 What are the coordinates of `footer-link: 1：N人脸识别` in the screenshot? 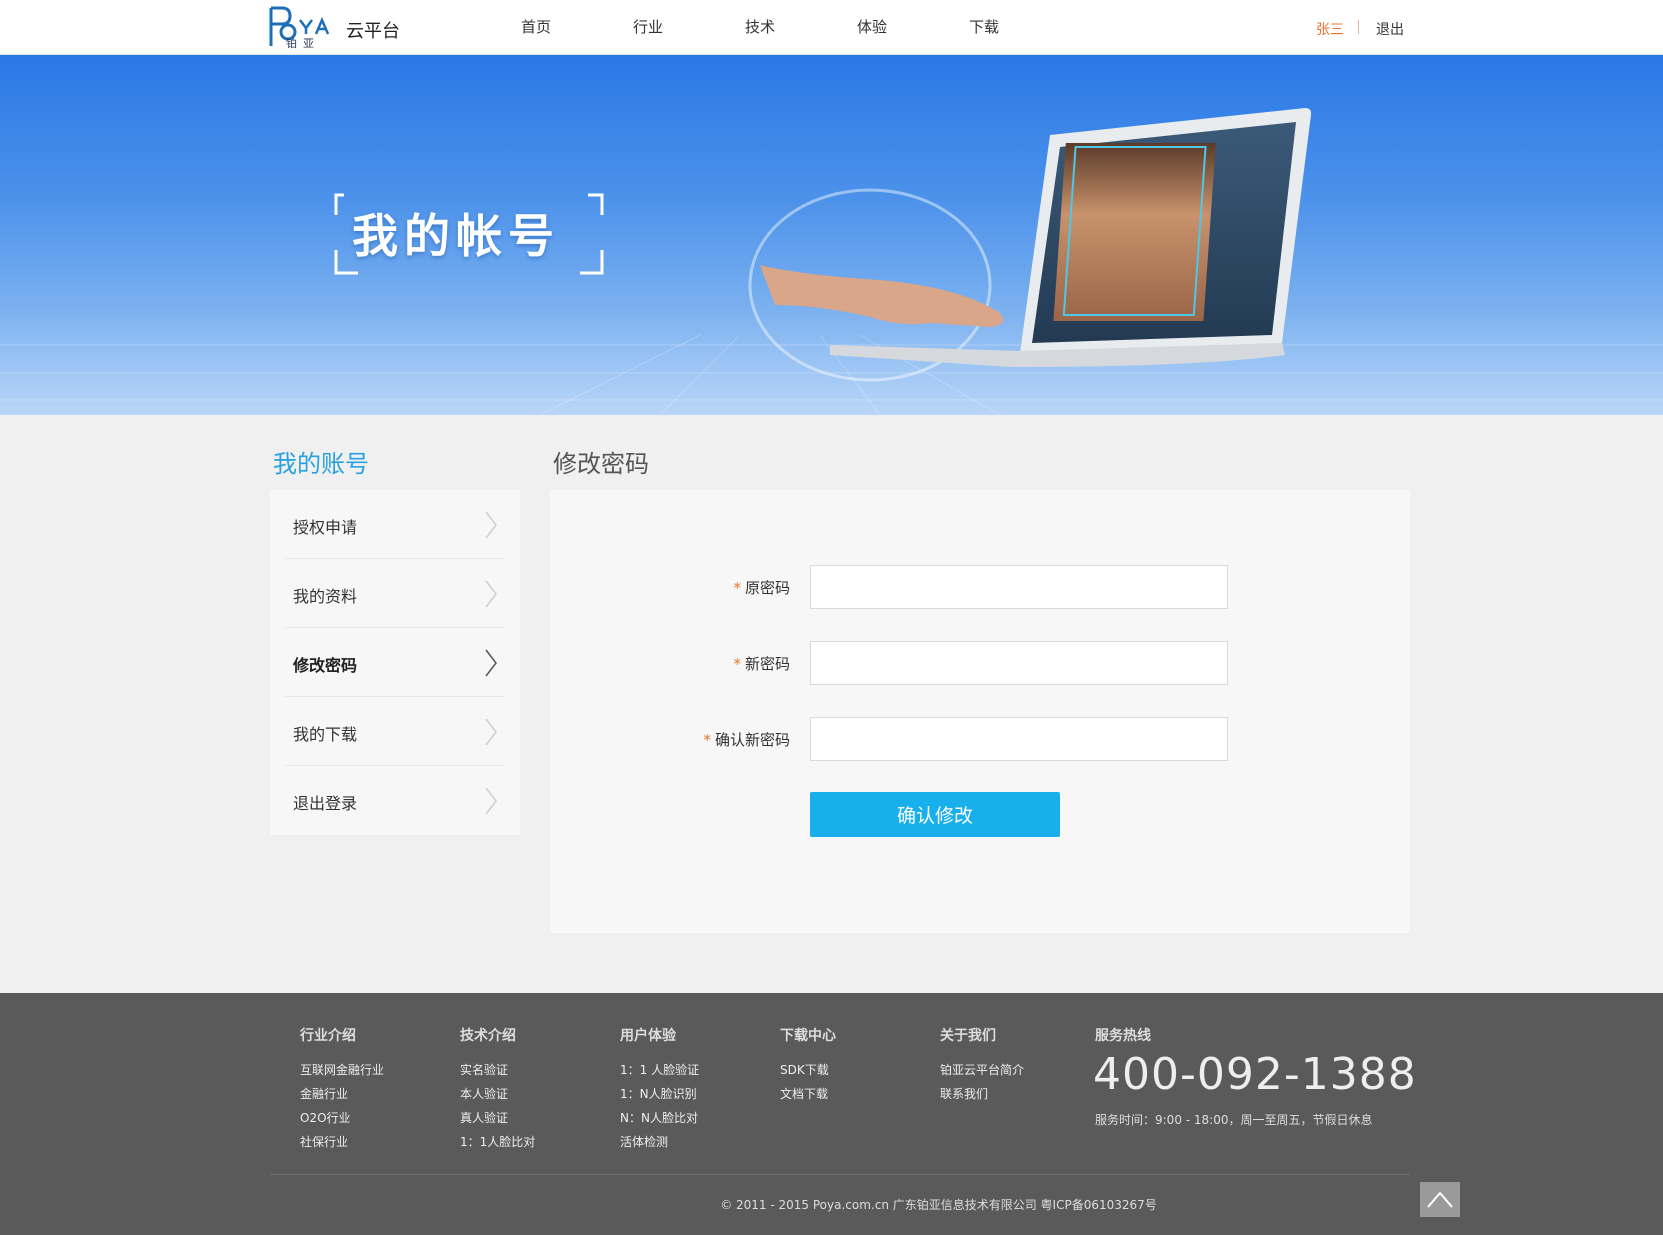 It's located at (659, 1094).